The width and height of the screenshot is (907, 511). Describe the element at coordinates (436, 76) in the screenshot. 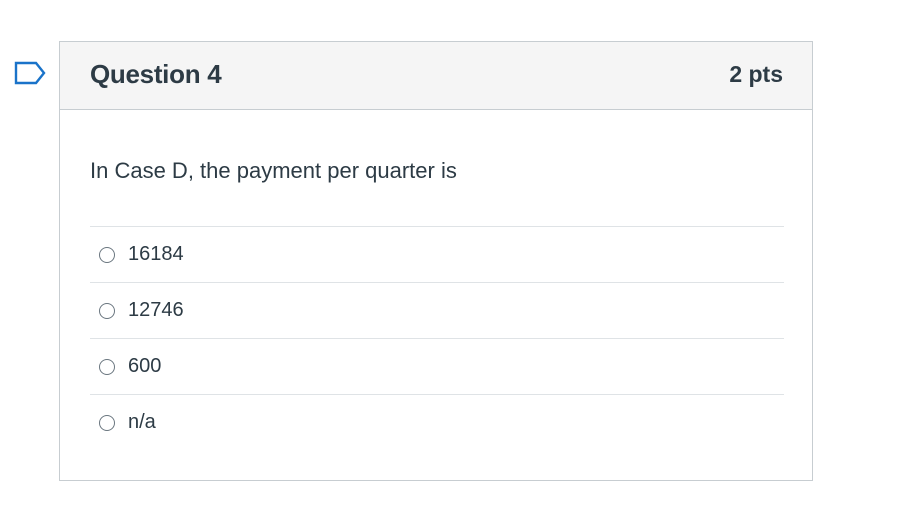

I see `question-header: Question 4 2 pts` at that location.